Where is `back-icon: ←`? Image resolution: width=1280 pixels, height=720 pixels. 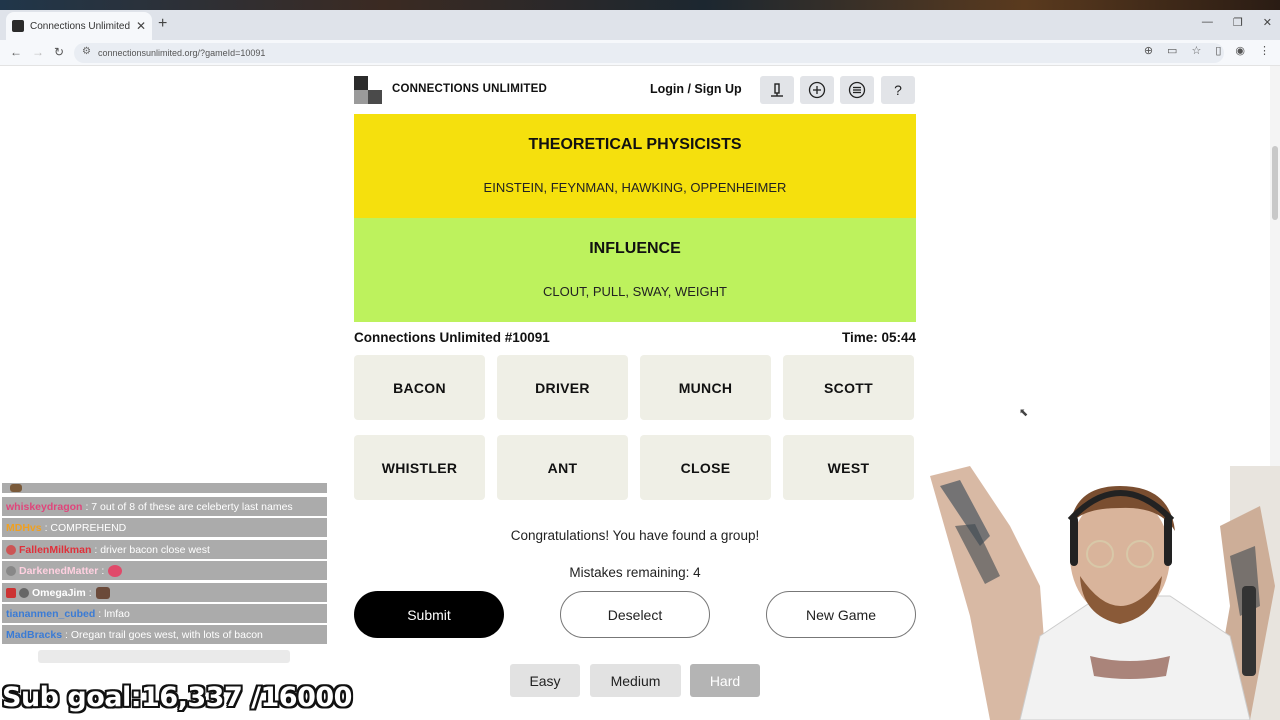
back-icon: ← is located at coordinates (16, 52).